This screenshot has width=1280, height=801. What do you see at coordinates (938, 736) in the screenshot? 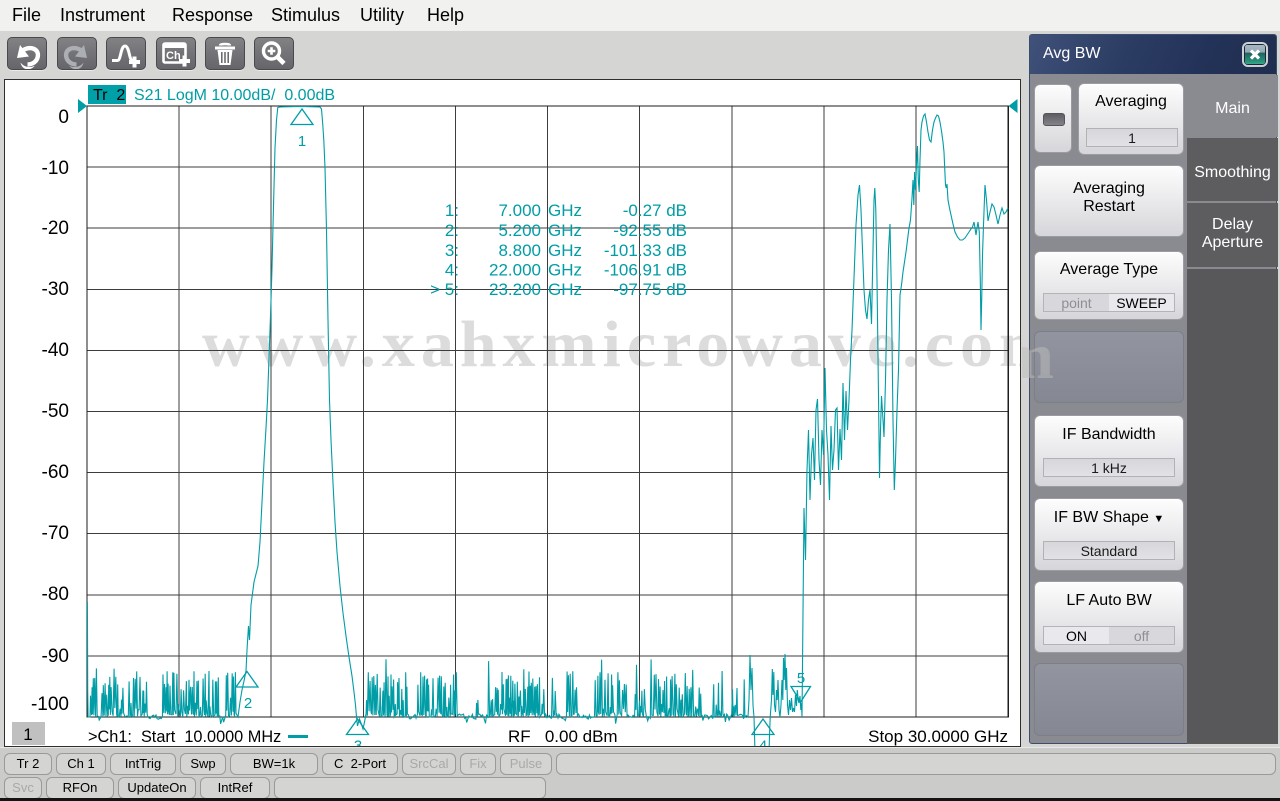
I see `svg-text: Stop 30.0000 GHz` at bounding box center [938, 736].